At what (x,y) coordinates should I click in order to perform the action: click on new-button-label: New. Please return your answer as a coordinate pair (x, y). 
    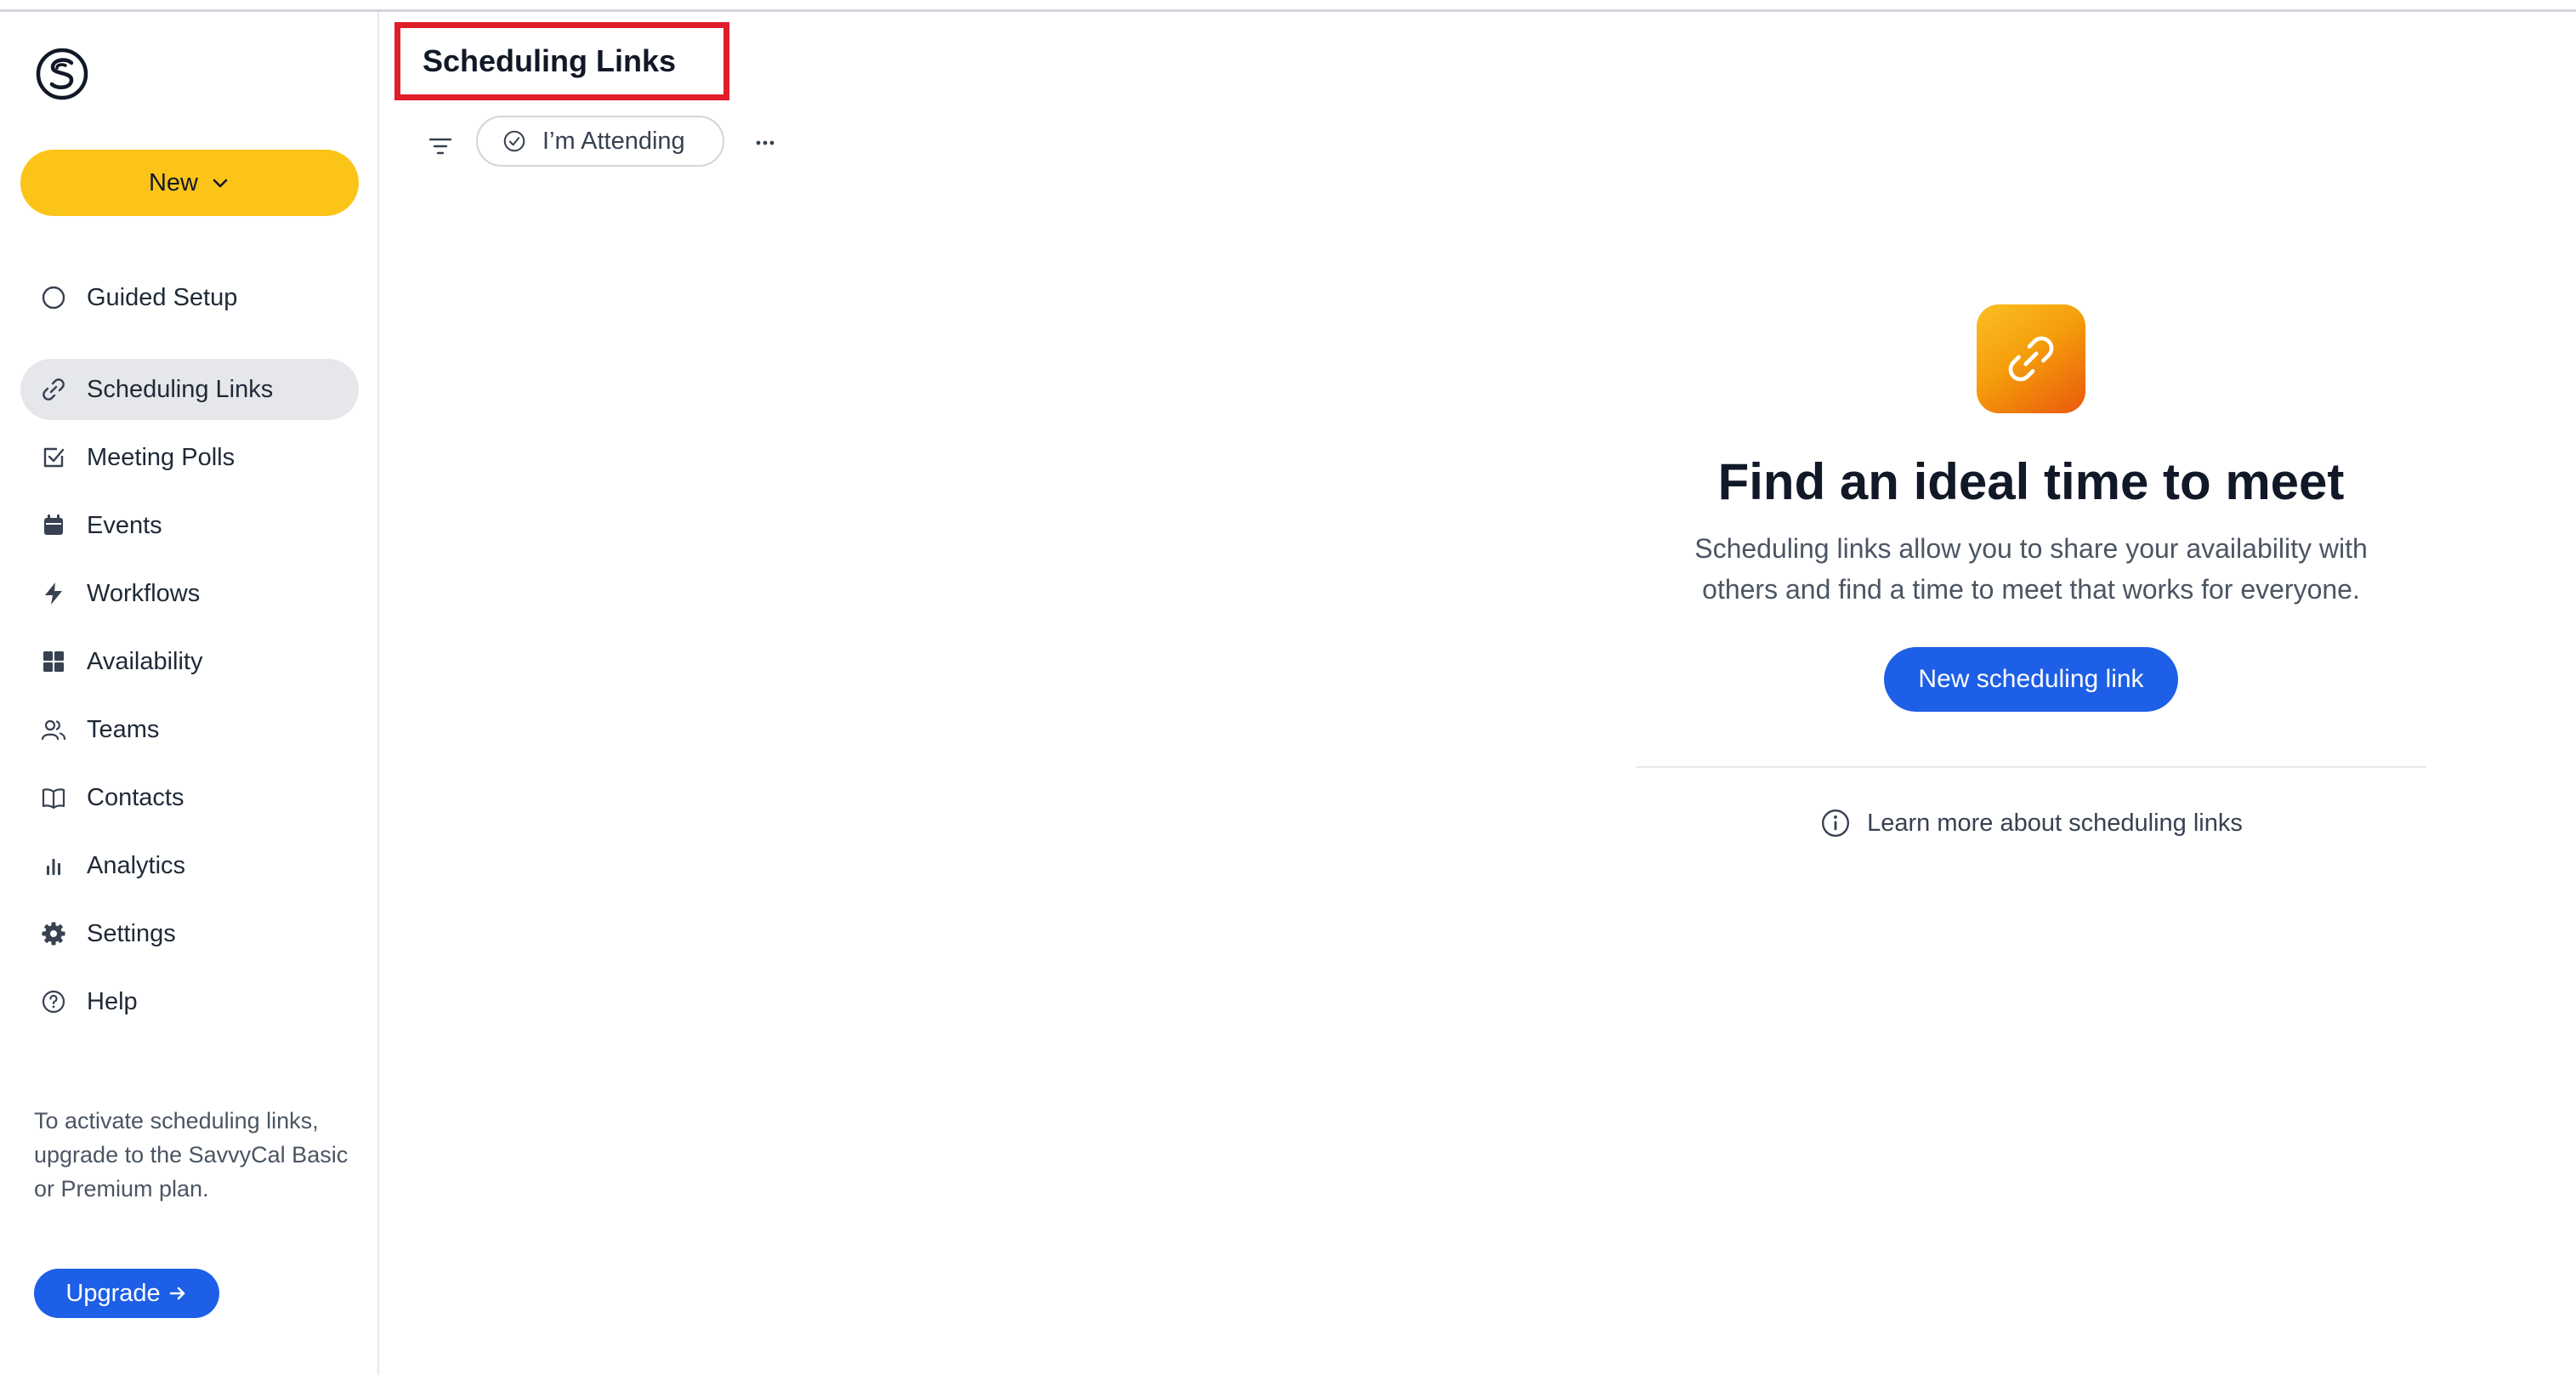
    Looking at the image, I should click on (173, 182).